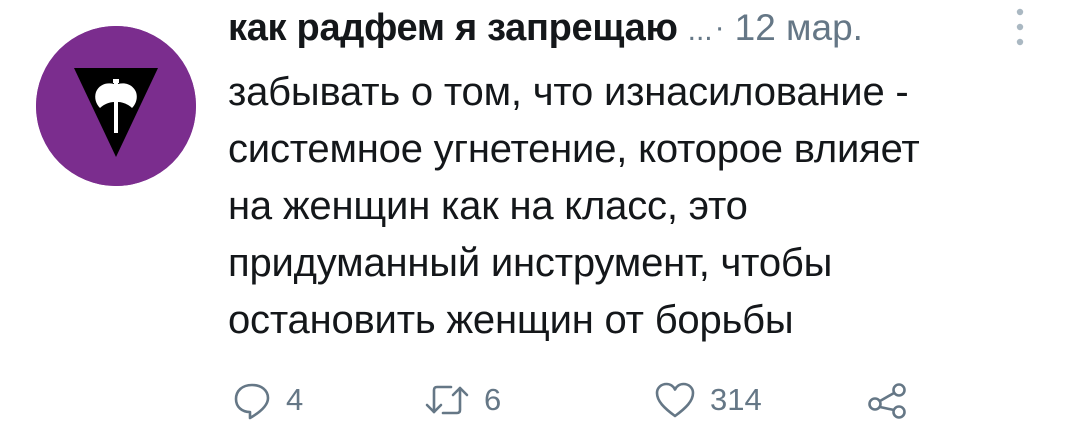 This screenshot has width=1080, height=430. Describe the element at coordinates (799, 28) in the screenshot. I see `tweet-date: 12 мар.` at that location.